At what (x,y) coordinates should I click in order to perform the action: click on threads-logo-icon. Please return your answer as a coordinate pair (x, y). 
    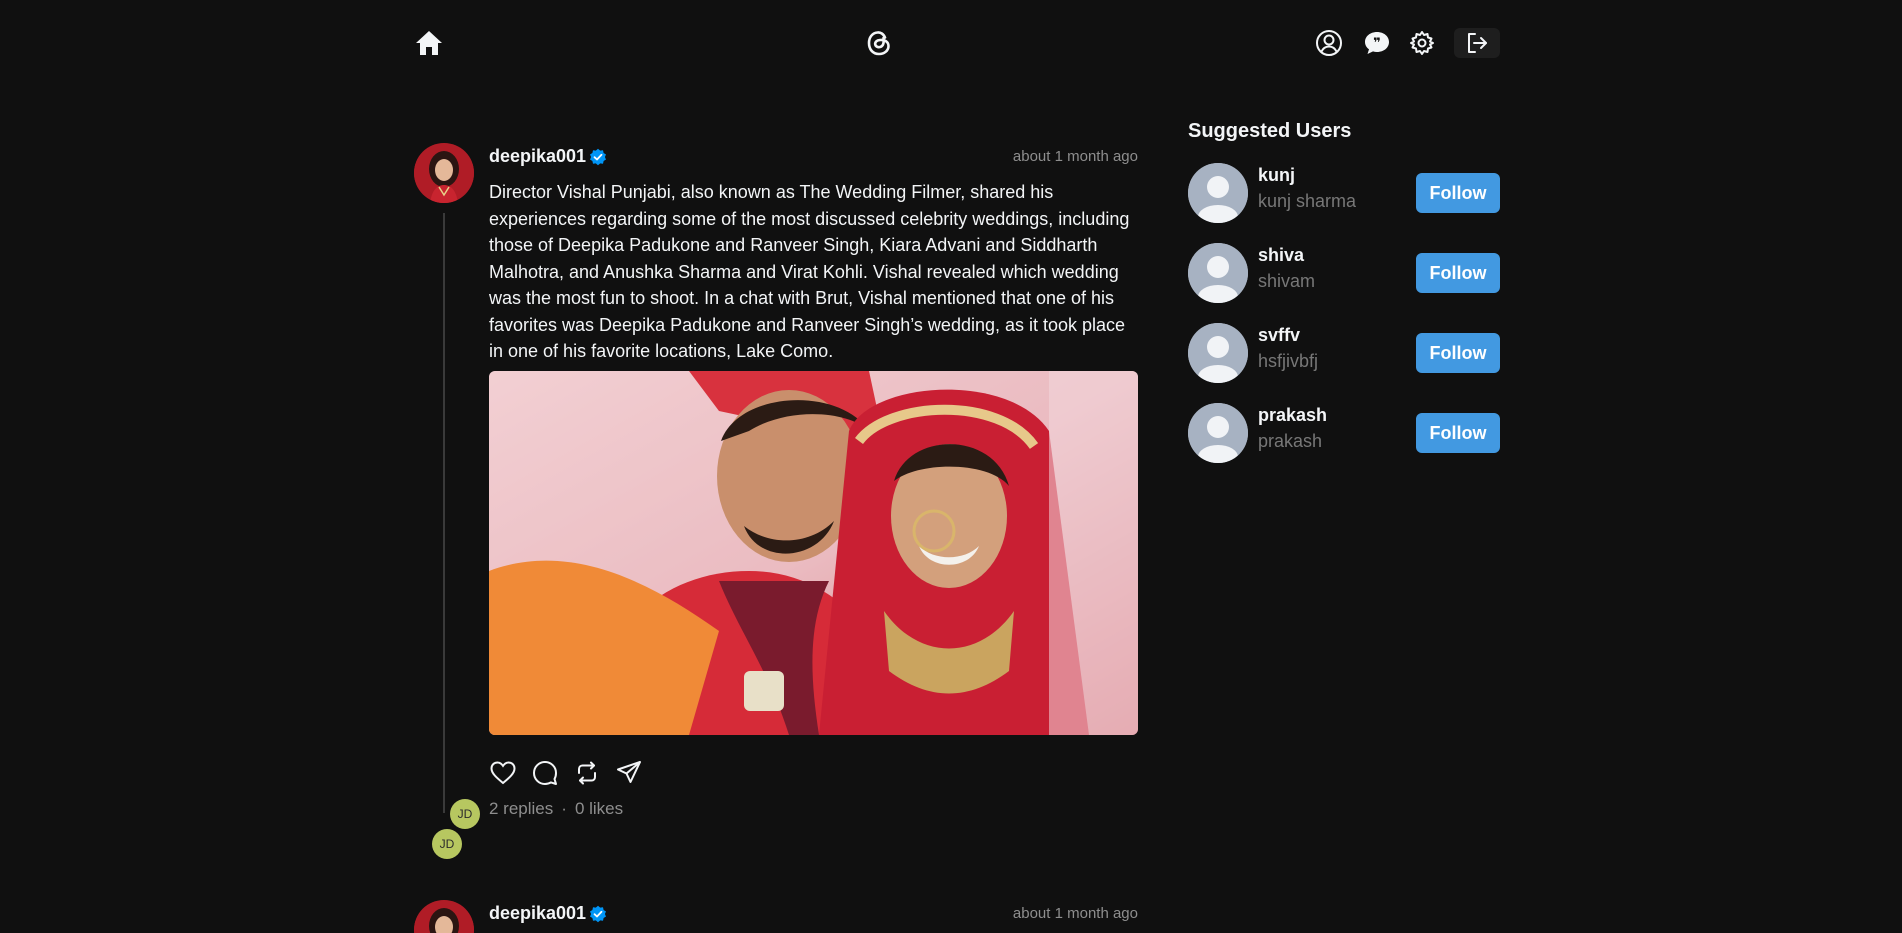
    Looking at the image, I should click on (879, 43).